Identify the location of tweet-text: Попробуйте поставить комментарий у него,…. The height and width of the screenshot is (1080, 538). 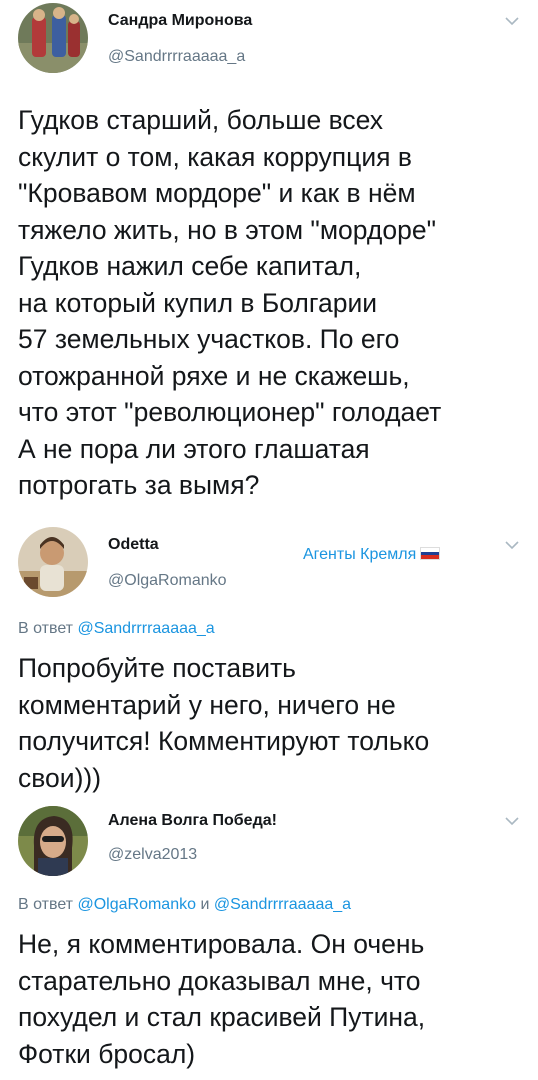
(270, 723).